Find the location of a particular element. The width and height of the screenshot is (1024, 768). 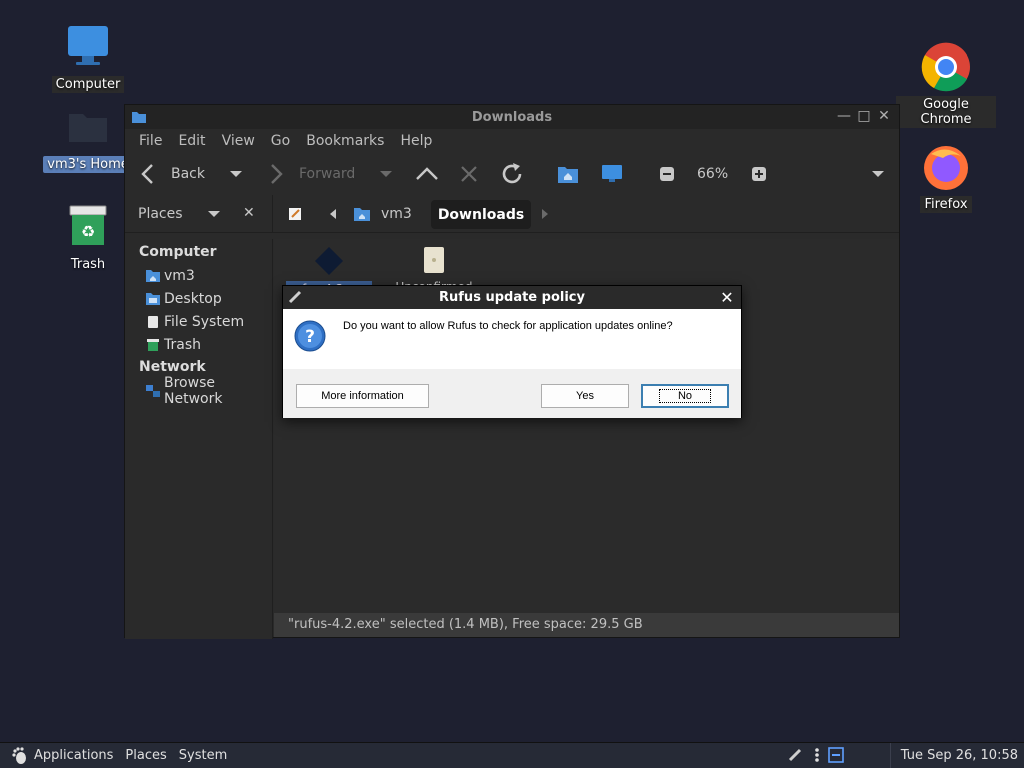

menu-edit: Edit is located at coordinates (191, 141).